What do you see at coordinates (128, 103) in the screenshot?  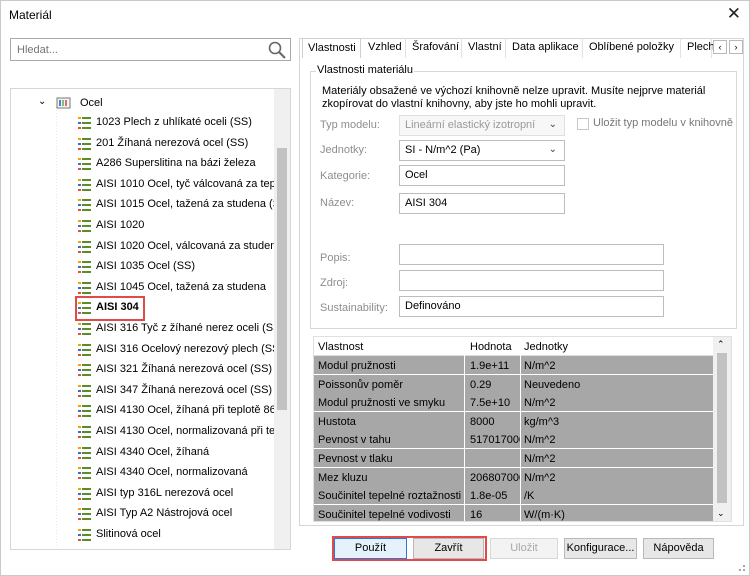 I see `tree-root-ocel: ⌄ Ocel` at bounding box center [128, 103].